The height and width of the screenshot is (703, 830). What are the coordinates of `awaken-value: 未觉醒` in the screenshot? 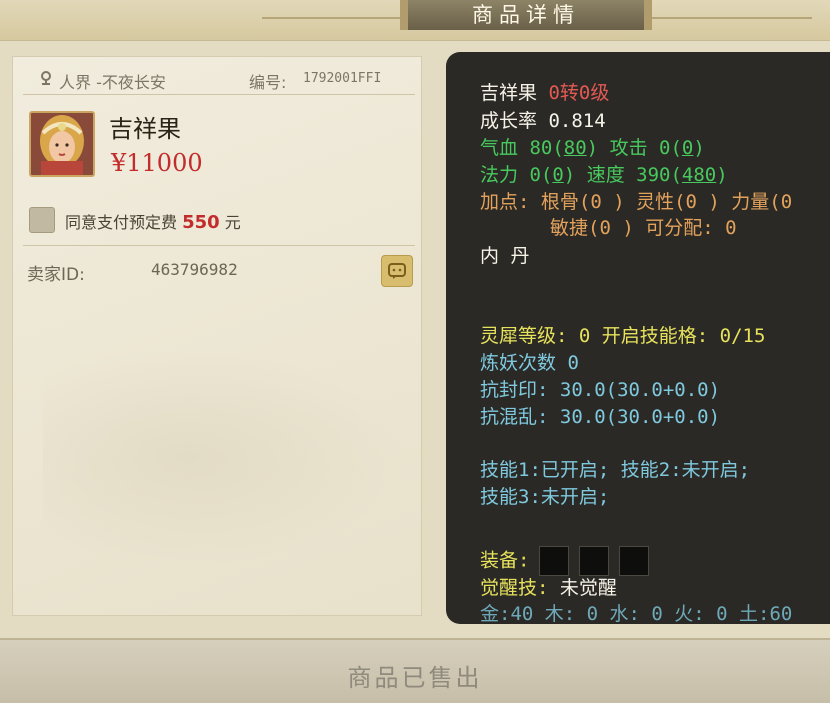 It's located at (588, 588).